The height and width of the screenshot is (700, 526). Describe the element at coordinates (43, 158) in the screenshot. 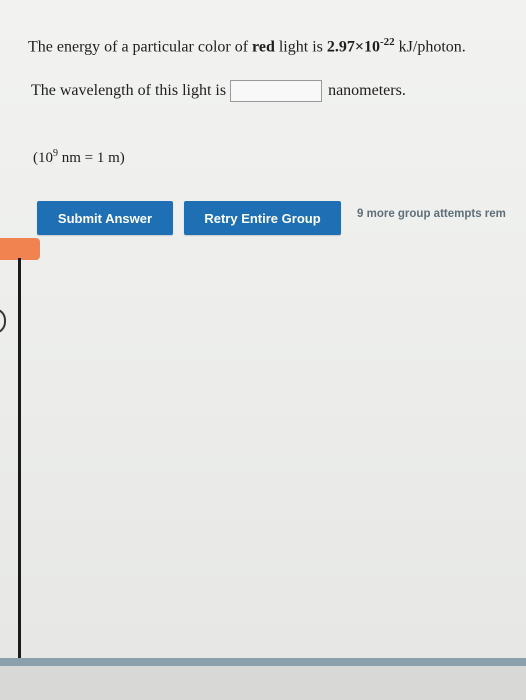

I see `note-open: (10` at that location.